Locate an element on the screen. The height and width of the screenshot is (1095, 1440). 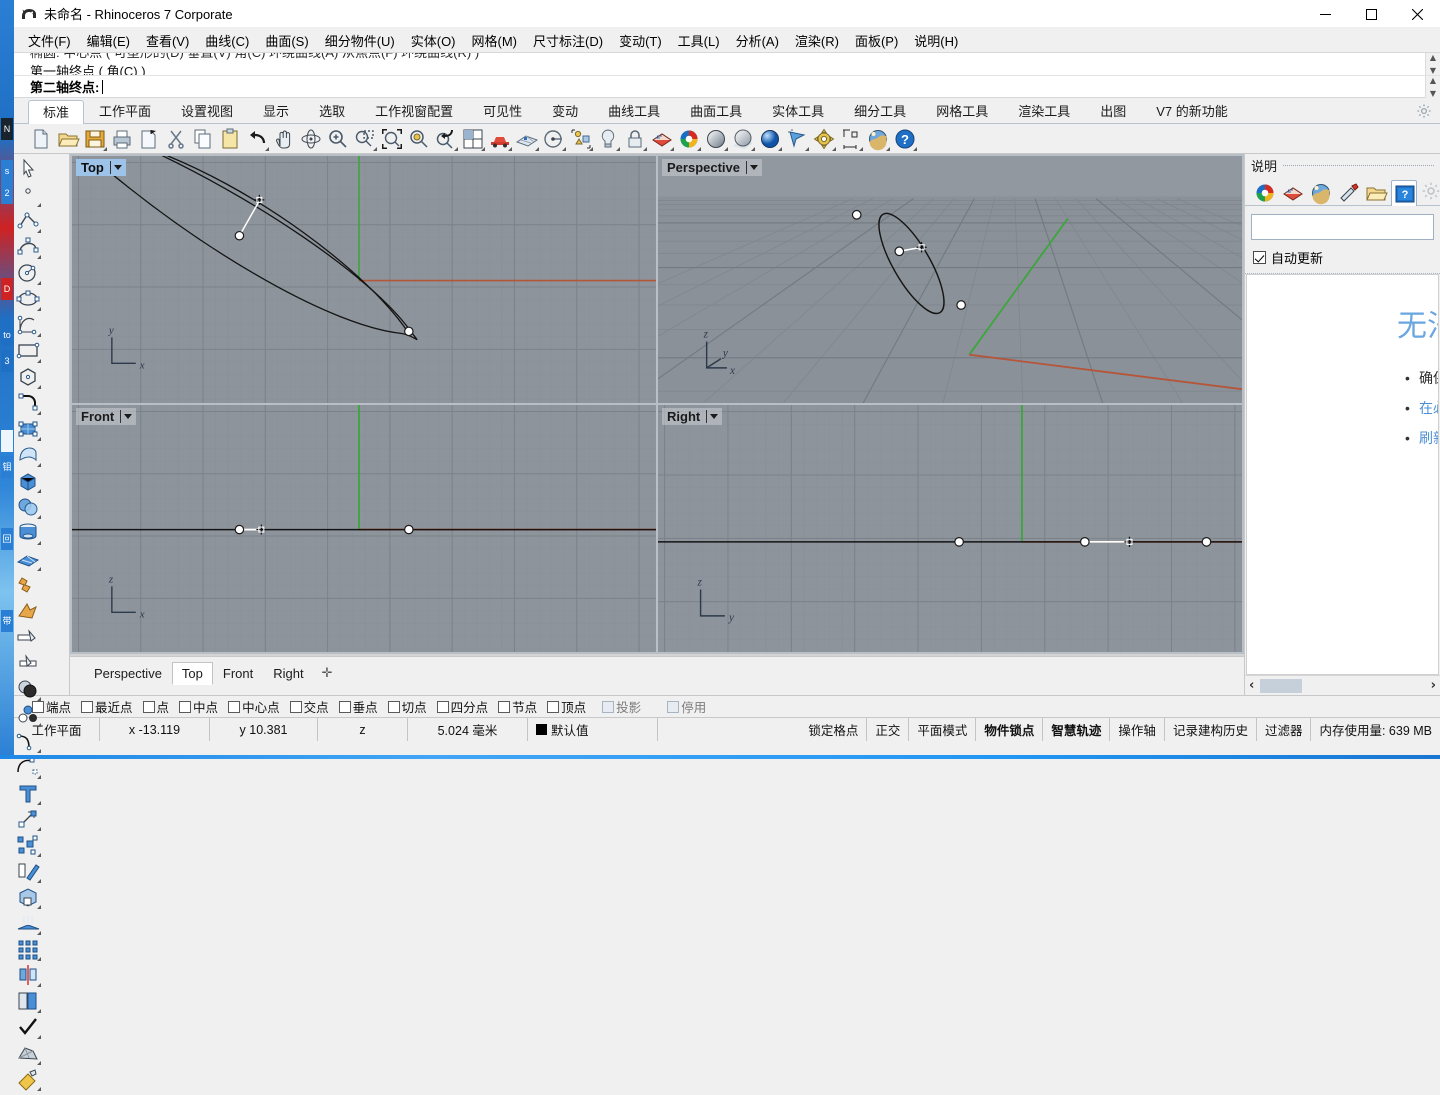
trim-icon is located at coordinates (28, 637).